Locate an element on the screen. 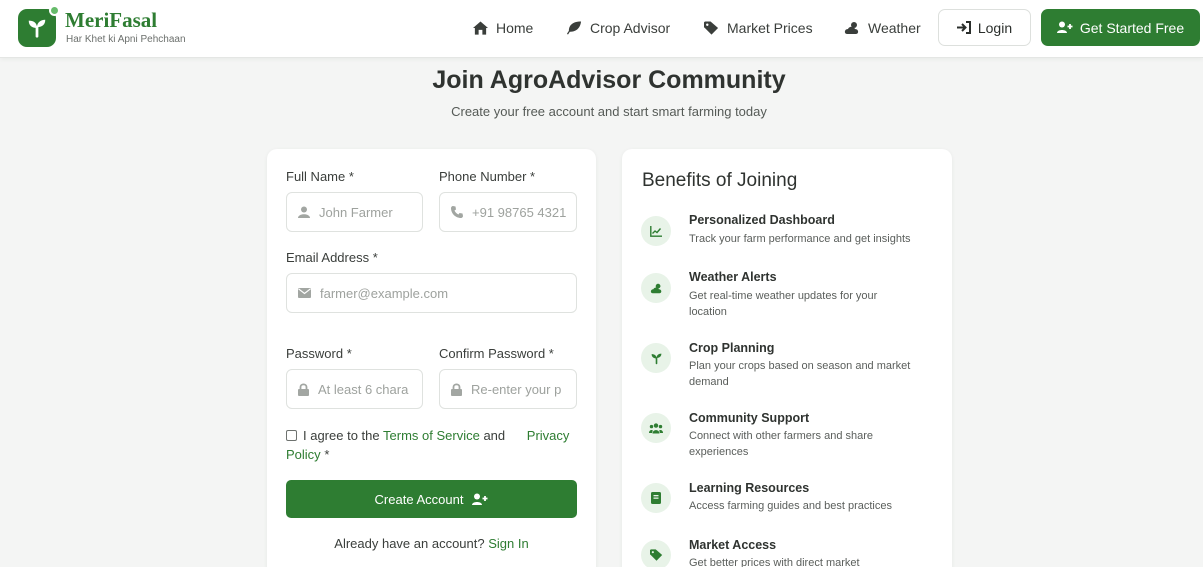 The image size is (1203, 567). full-name-field: John Farmer is located at coordinates (354, 212).